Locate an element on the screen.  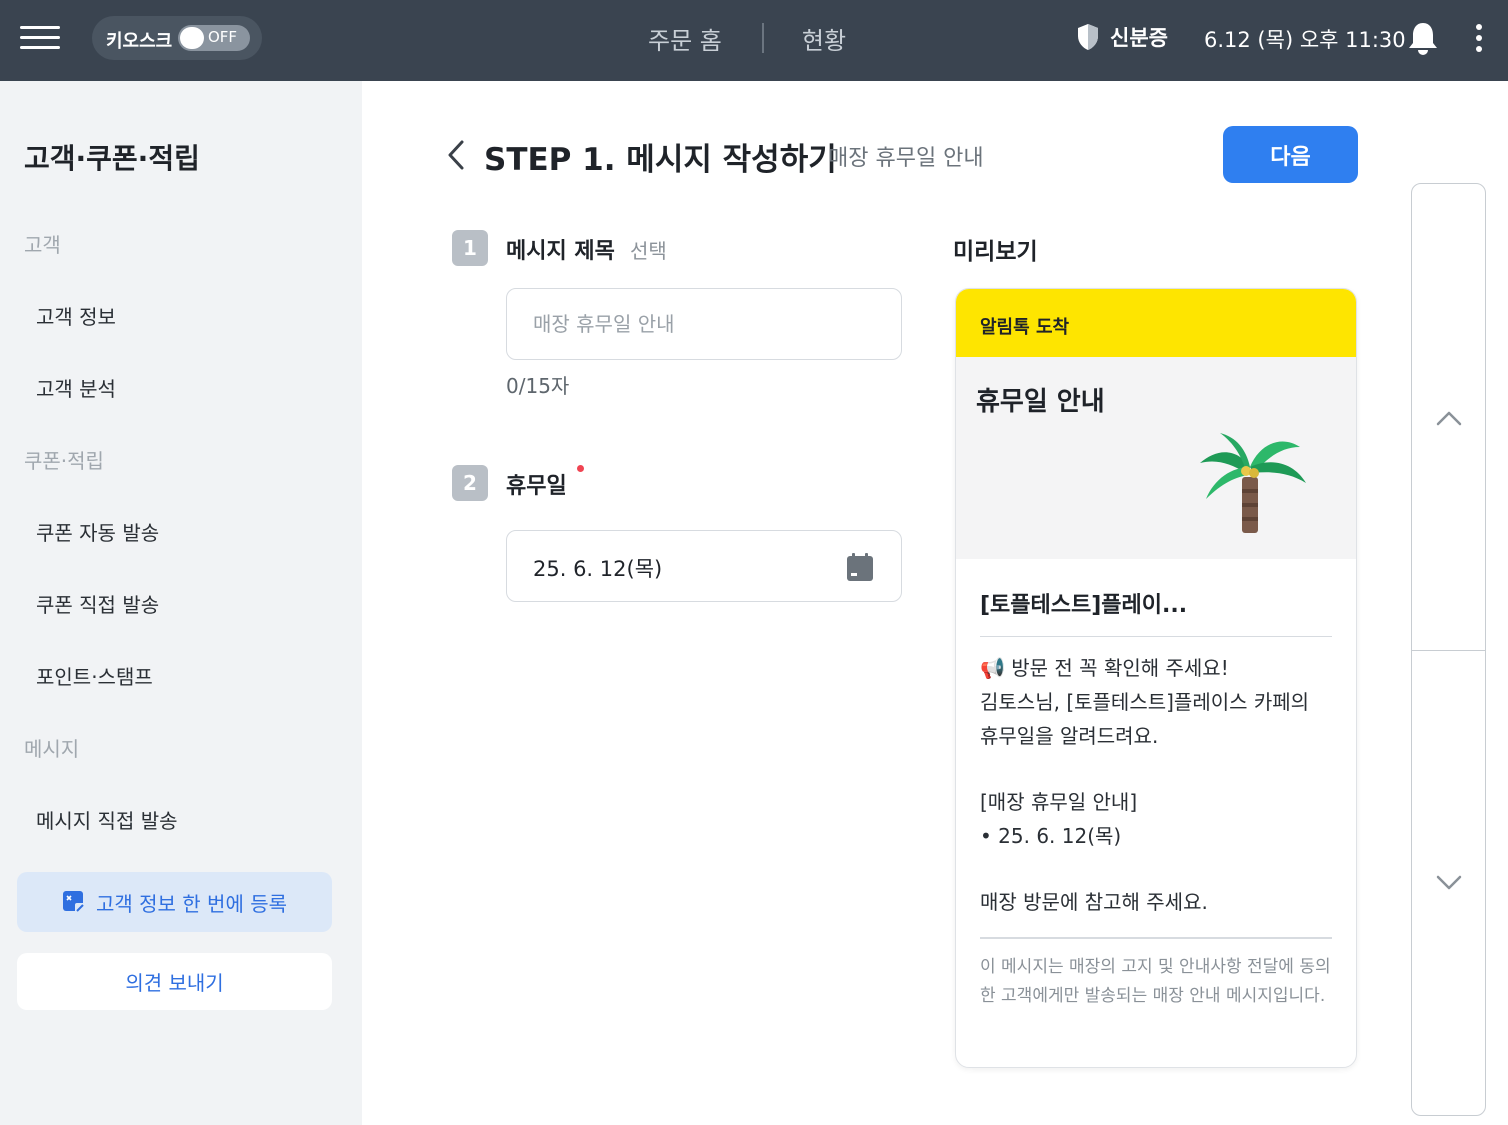
toggle-knob is located at coordinates (192, 38).